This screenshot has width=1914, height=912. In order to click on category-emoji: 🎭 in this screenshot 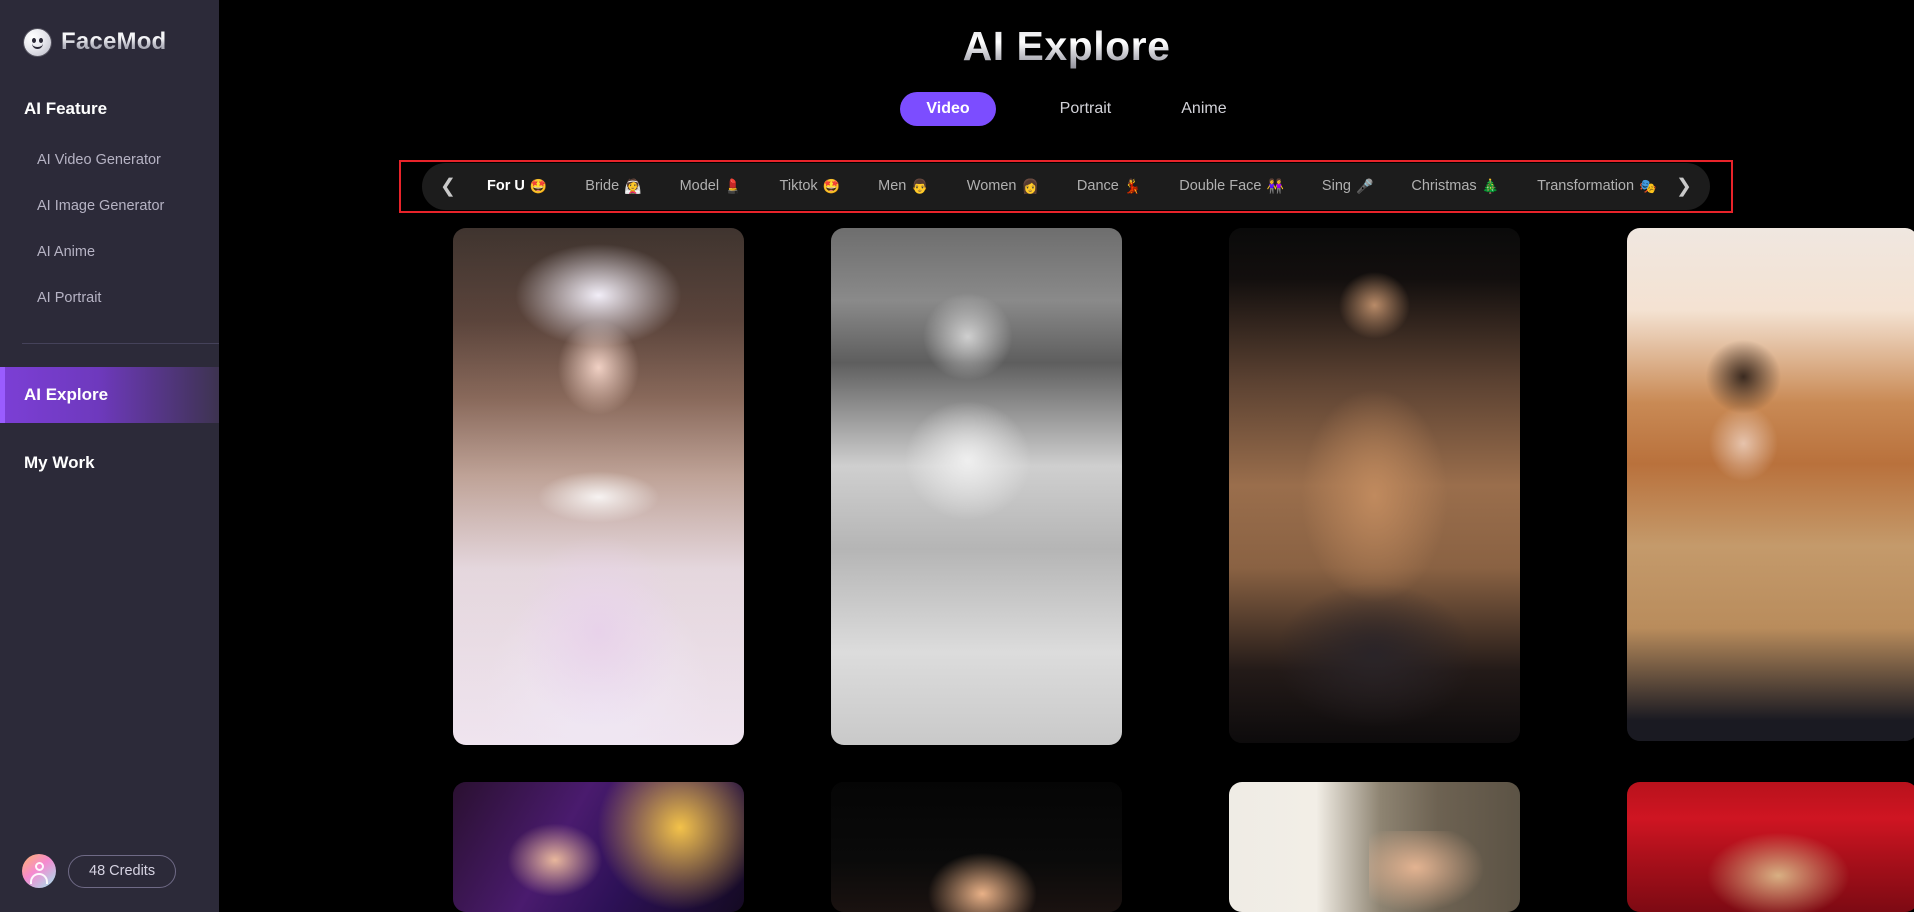, I will do `click(1648, 186)`.